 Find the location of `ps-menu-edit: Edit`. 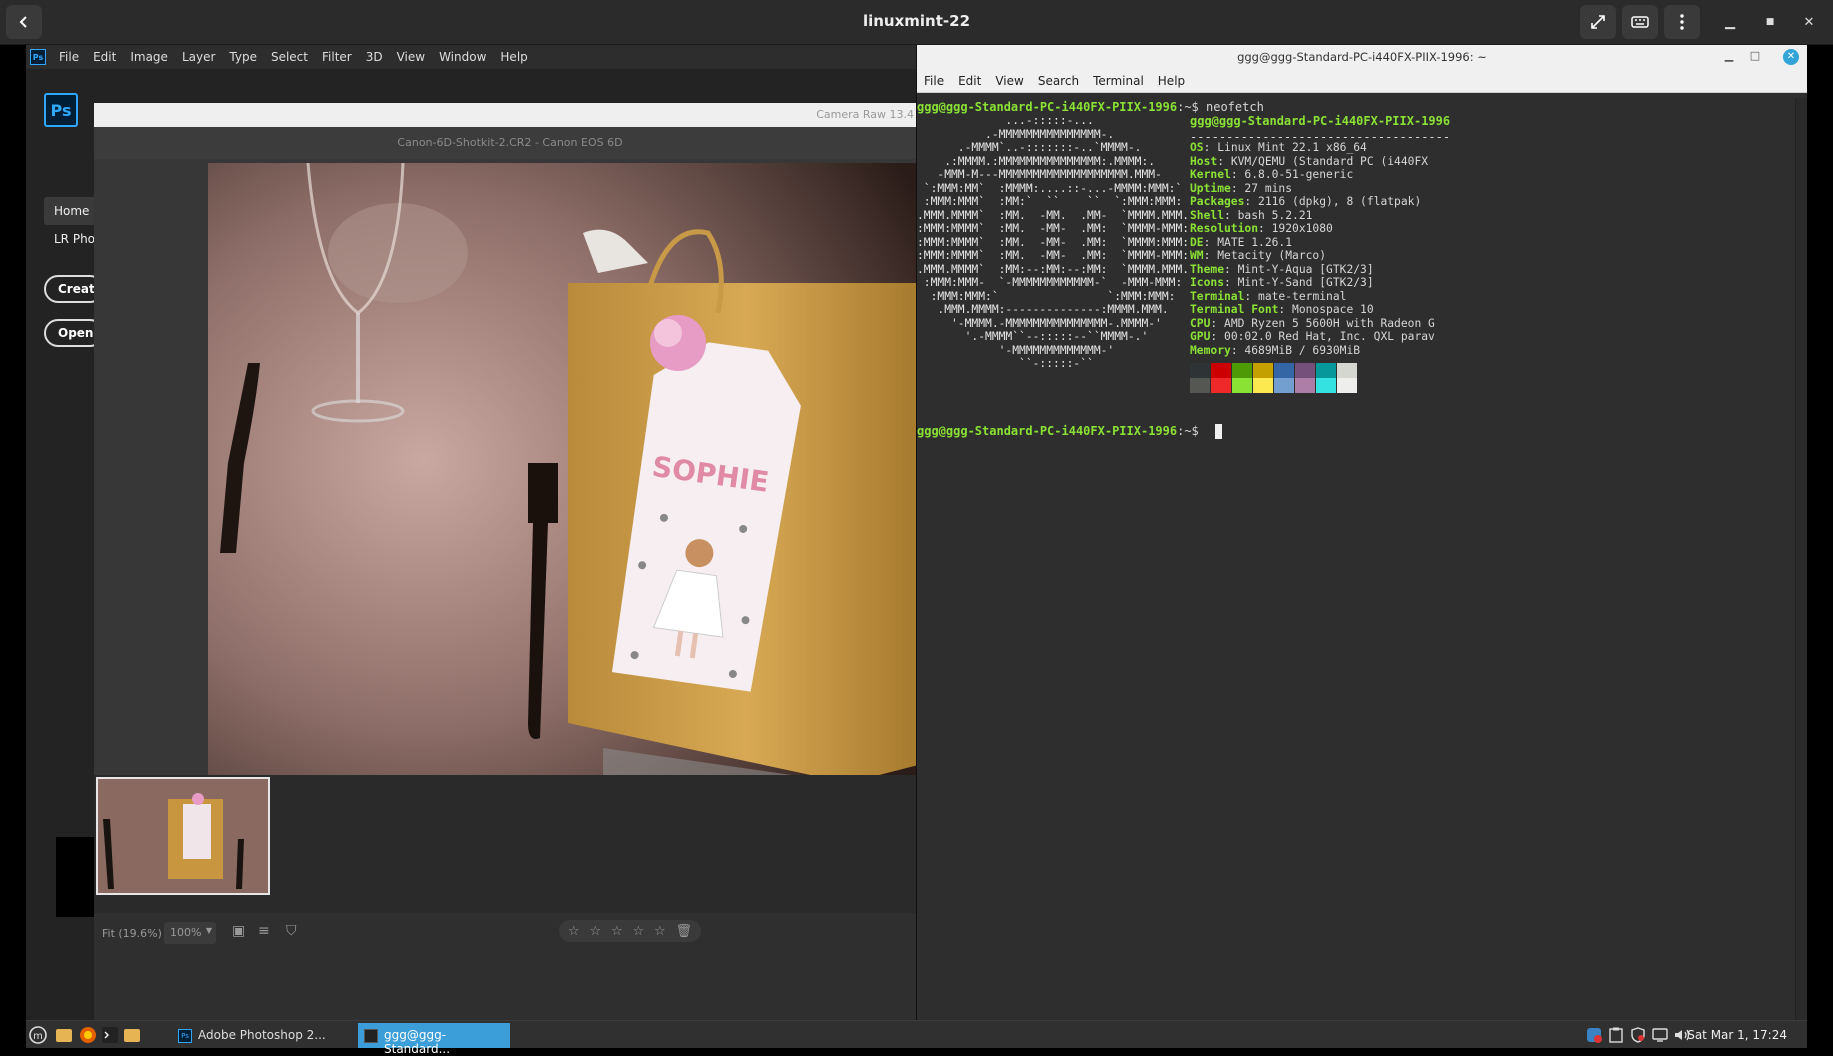

ps-menu-edit: Edit is located at coordinates (104, 57).